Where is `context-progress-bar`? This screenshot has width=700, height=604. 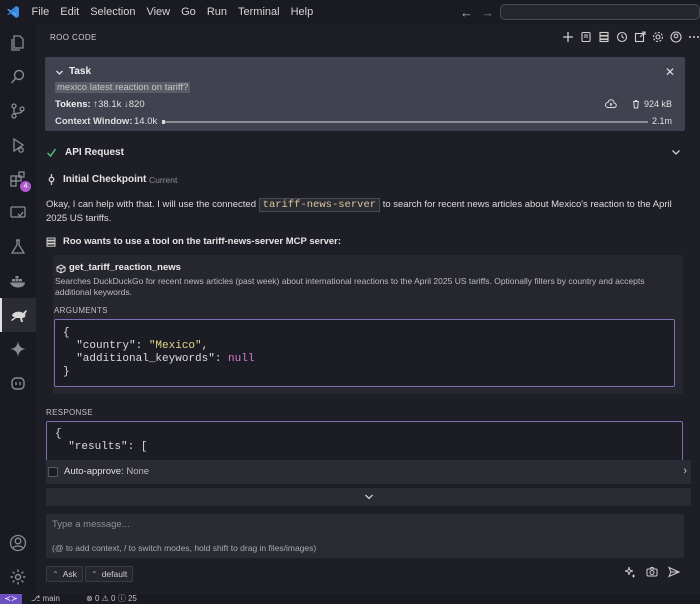 context-progress-bar is located at coordinates (405, 122).